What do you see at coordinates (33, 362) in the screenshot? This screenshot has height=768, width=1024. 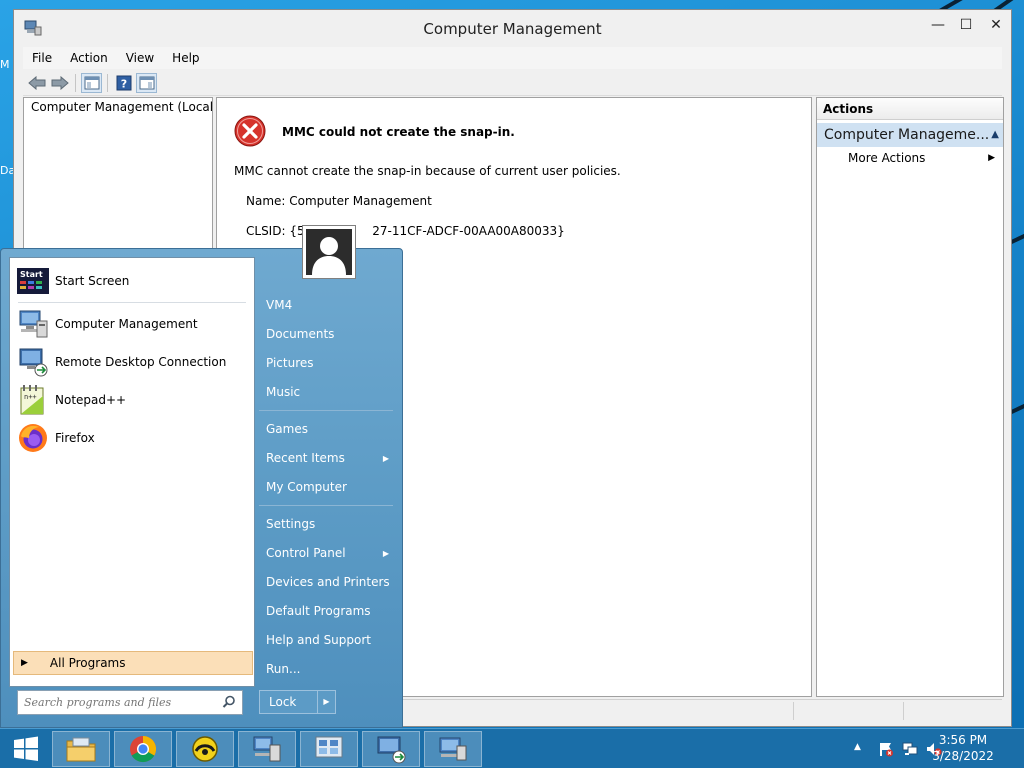 I see `remote-desktop-icon` at bounding box center [33, 362].